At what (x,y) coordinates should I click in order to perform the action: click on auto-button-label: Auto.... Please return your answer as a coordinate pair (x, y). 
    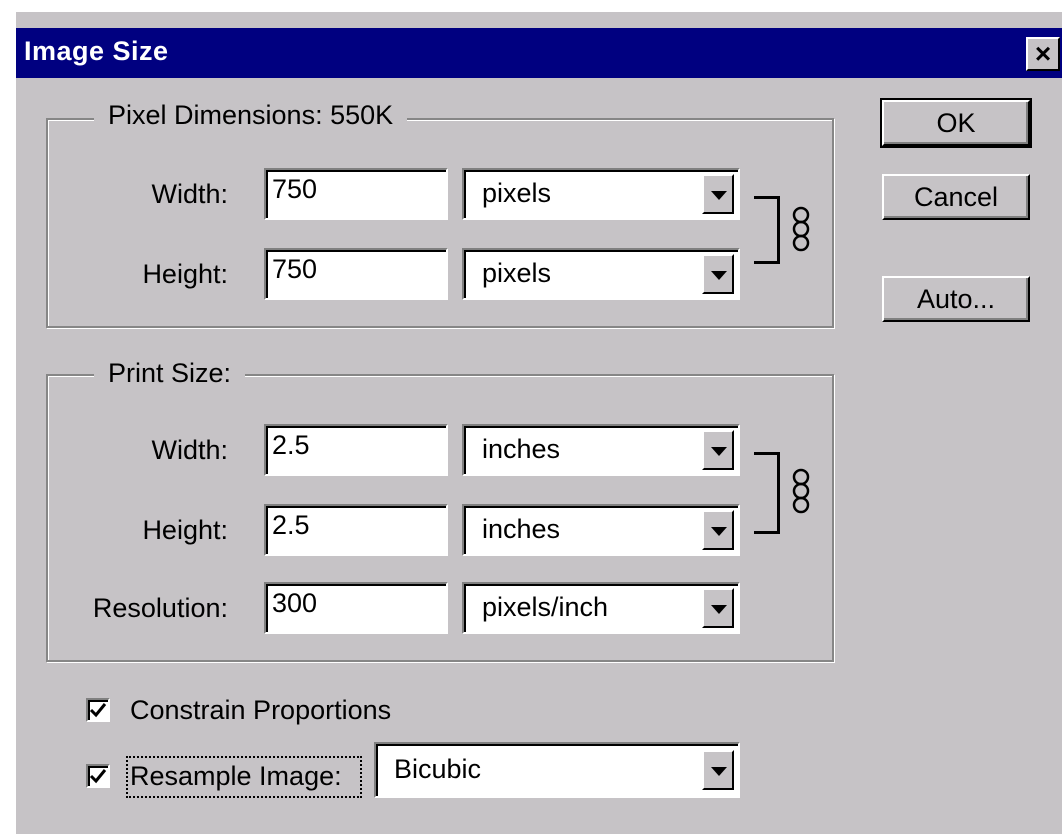
    Looking at the image, I should click on (956, 299).